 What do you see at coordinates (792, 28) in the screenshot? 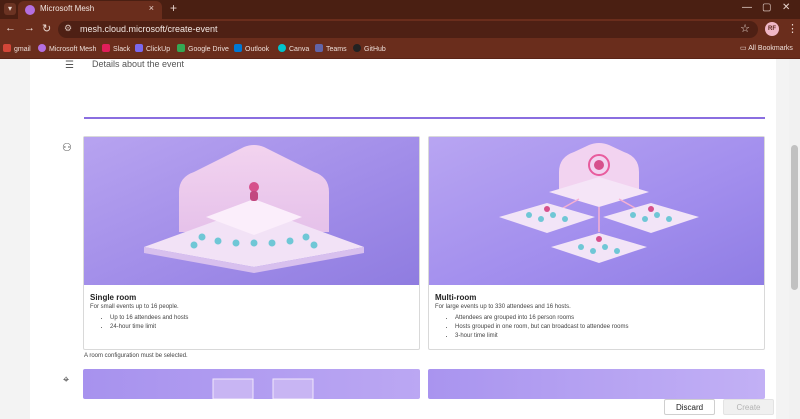
I see `browser-menu-icon: ⋮` at bounding box center [792, 28].